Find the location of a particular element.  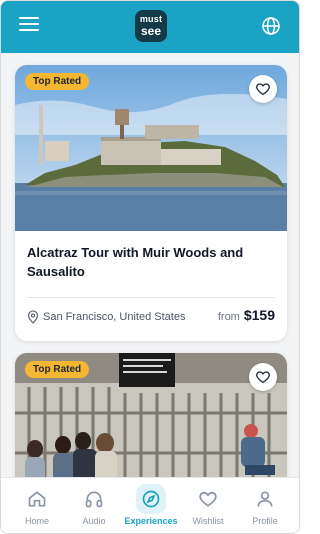

map-pin-icon is located at coordinates (33, 317).